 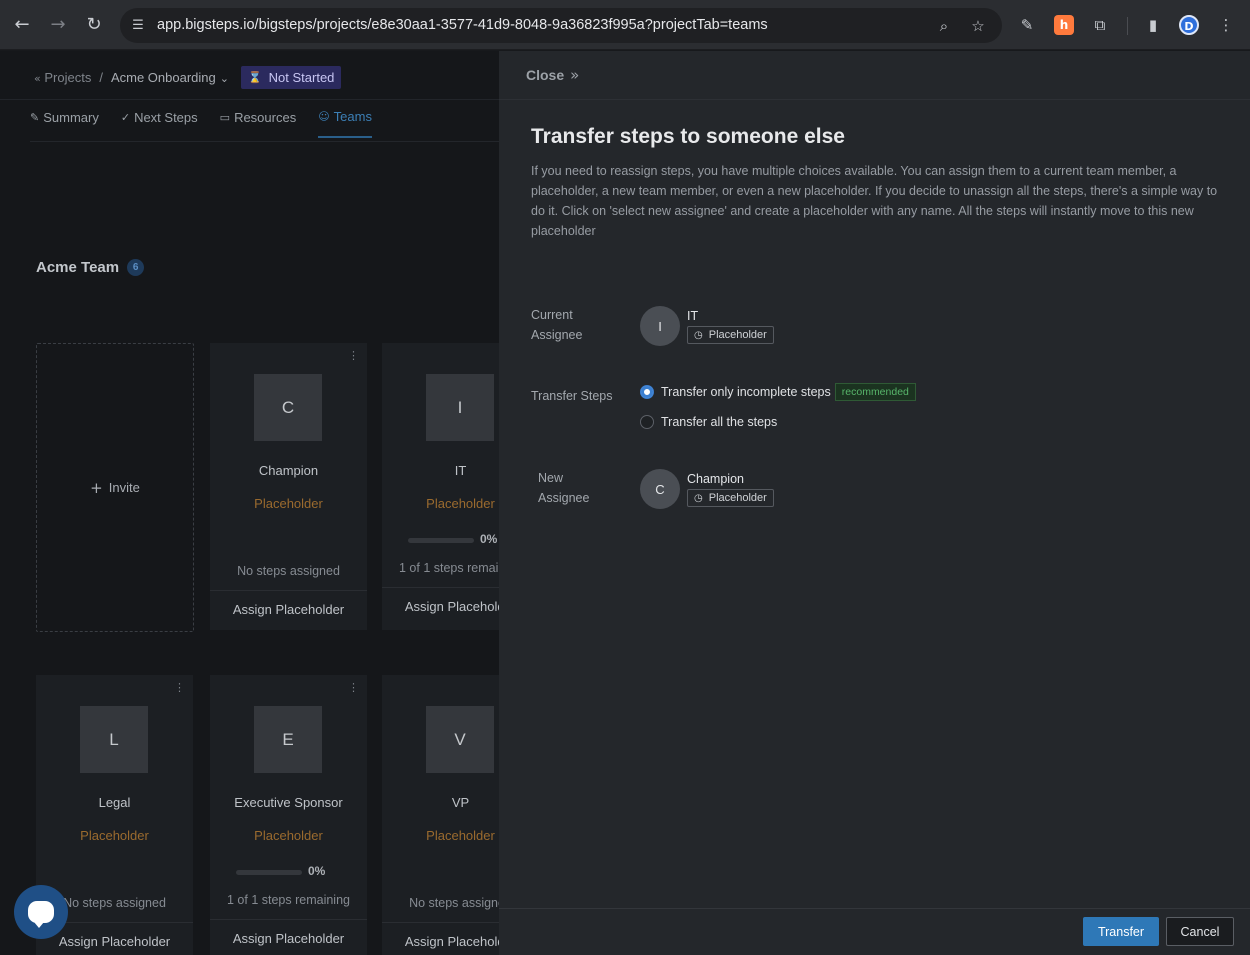 I want to click on users-icon: ☺, so click(x=324, y=116).